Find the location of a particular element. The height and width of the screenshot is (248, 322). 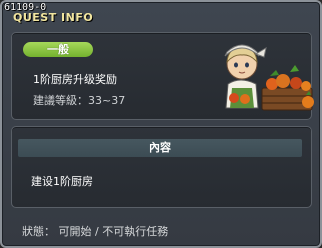

content-header: 內容 is located at coordinates (160, 148).